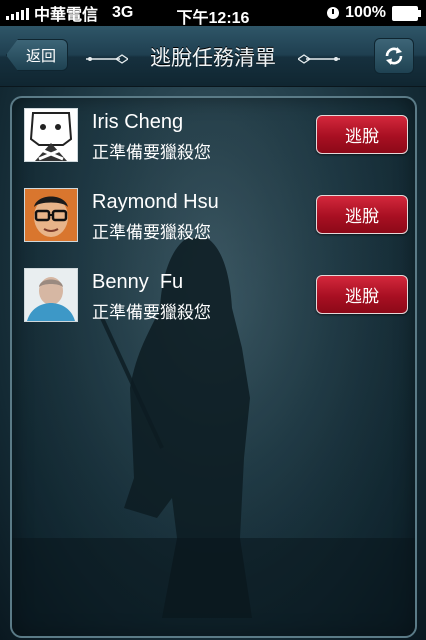  Describe the element at coordinates (365, 12) in the screenshot. I see `battery-percent: 100%` at that location.